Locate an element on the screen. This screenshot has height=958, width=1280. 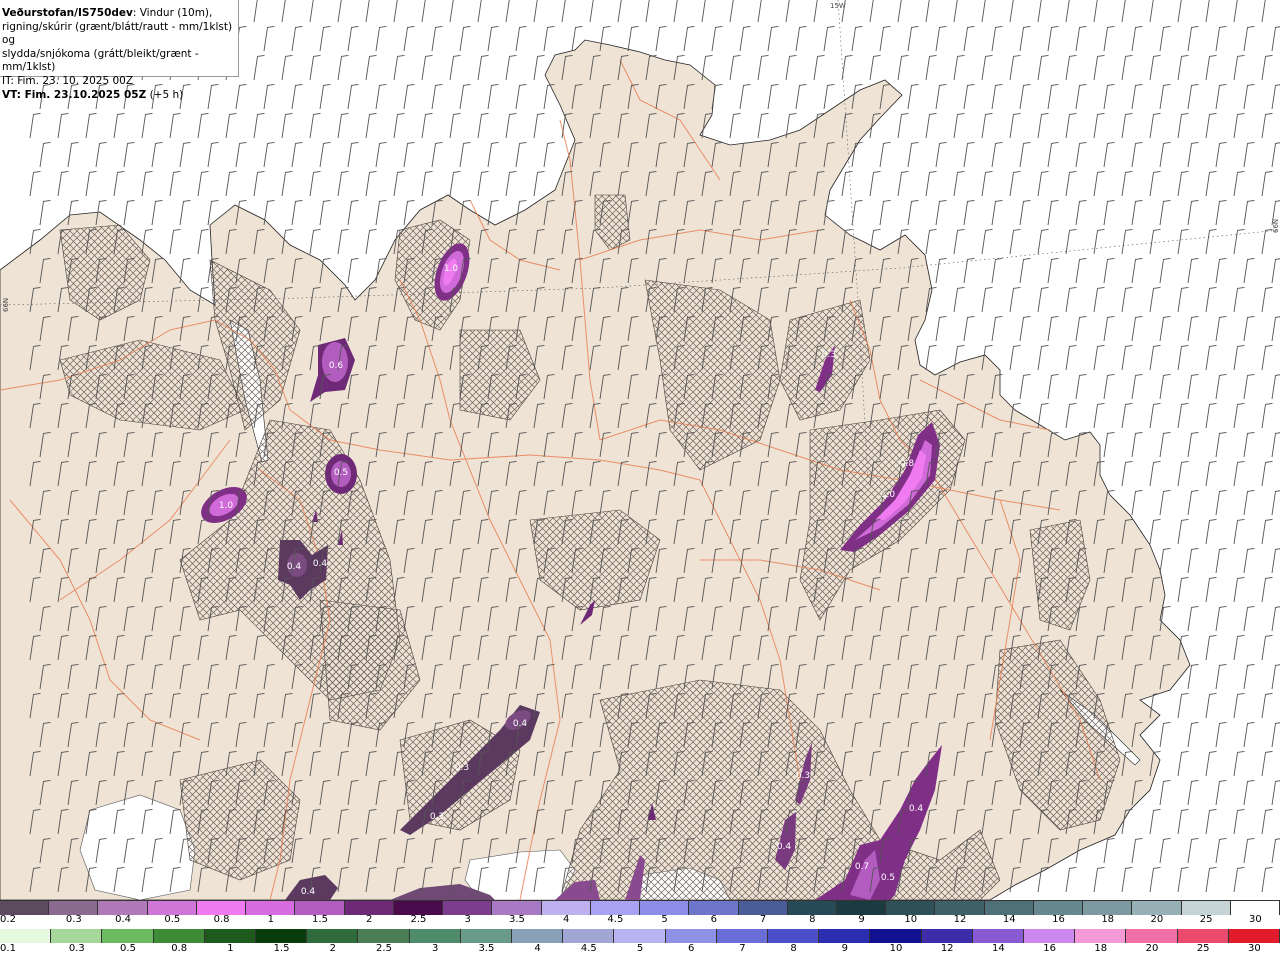
scale-label: 16 is located at coordinates (1049, 948).